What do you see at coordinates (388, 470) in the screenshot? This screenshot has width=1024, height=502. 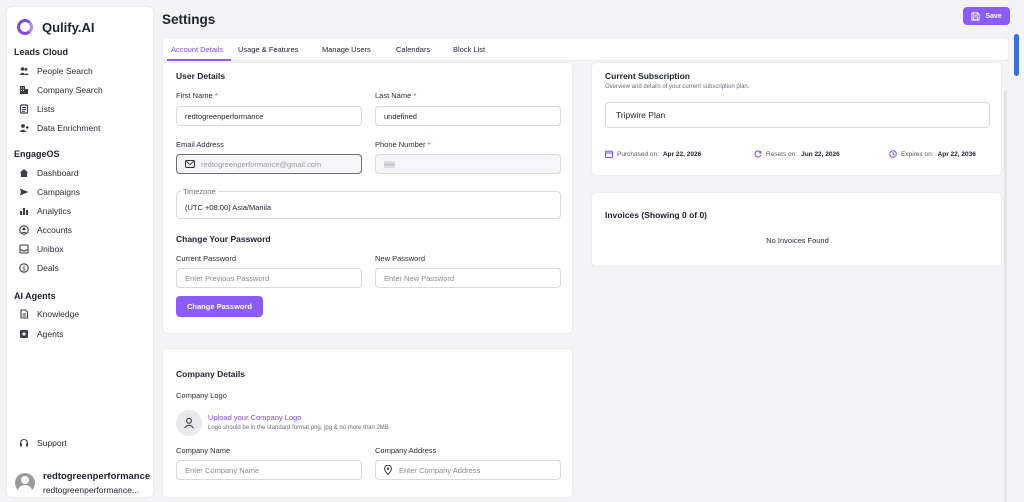 I see `location-pin-icon` at bounding box center [388, 470].